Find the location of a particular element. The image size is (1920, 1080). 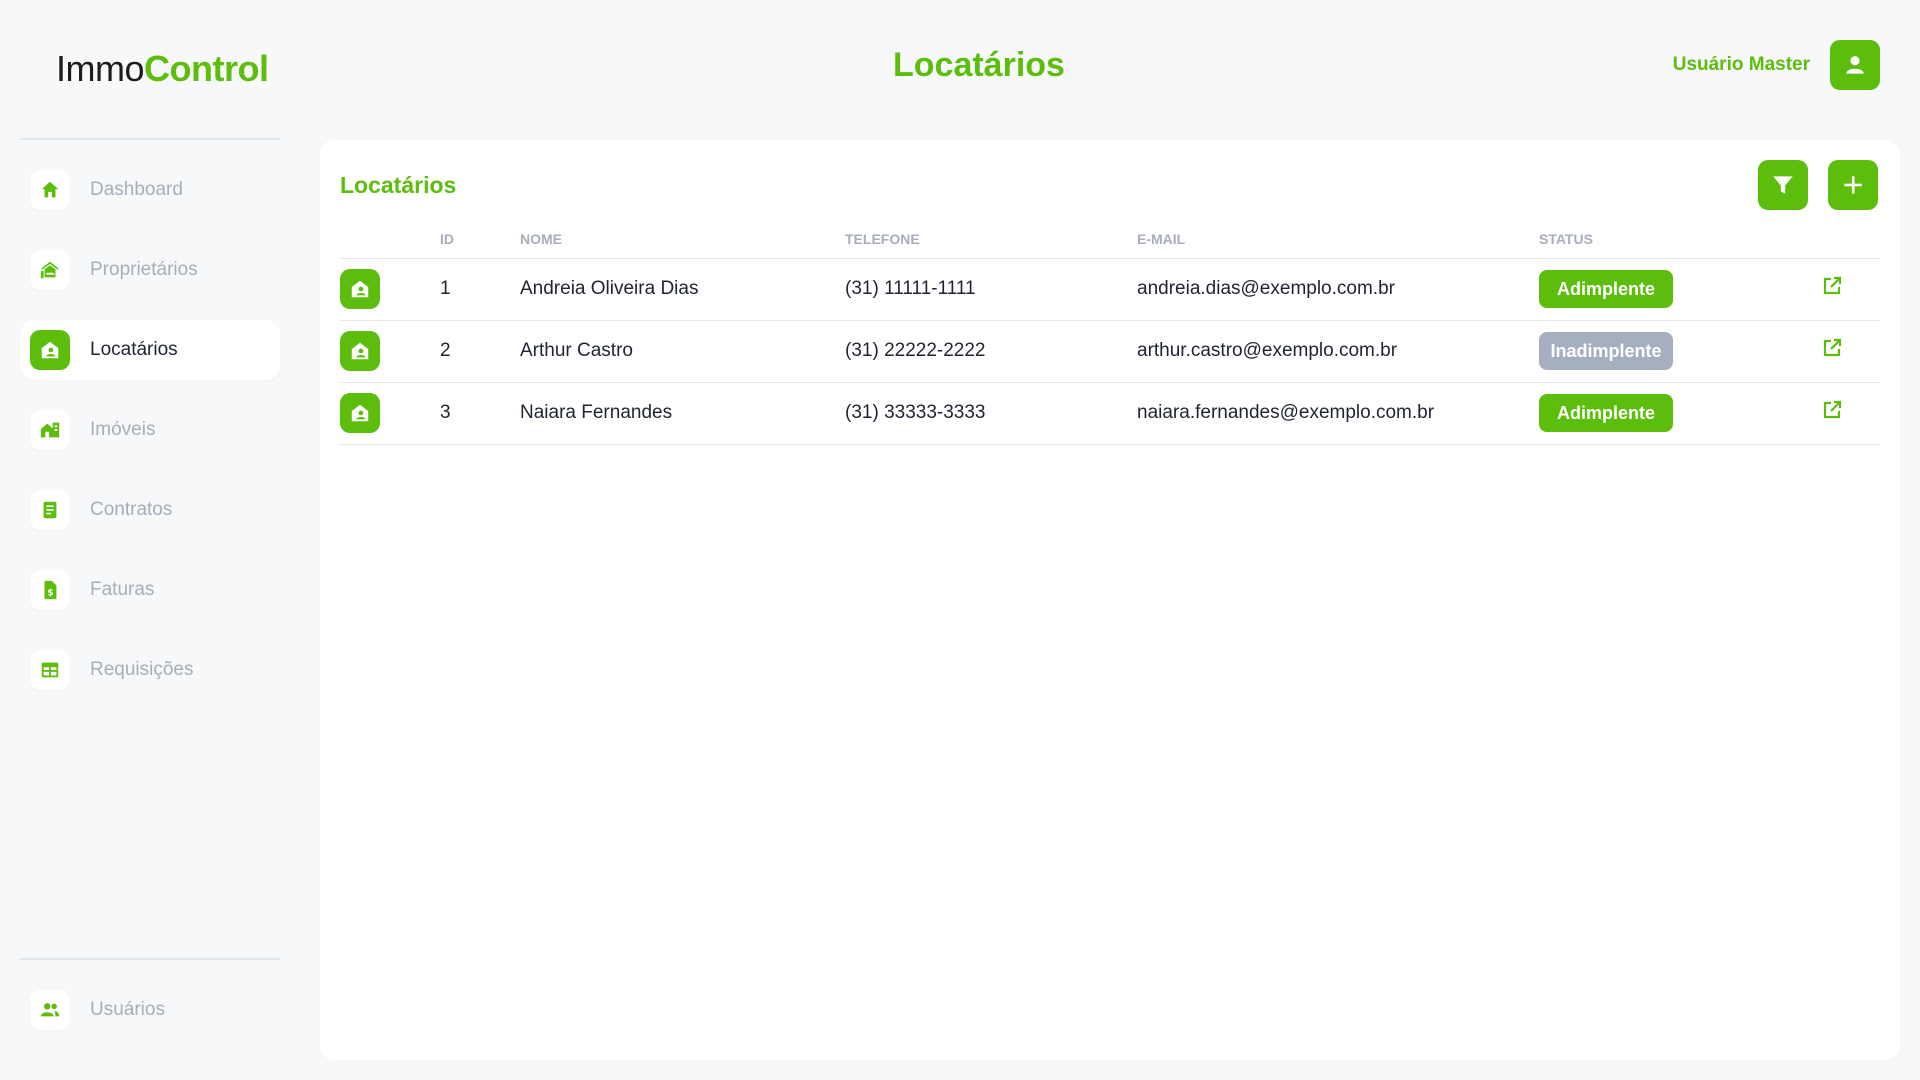

invoice-icon: $ is located at coordinates (50, 590).